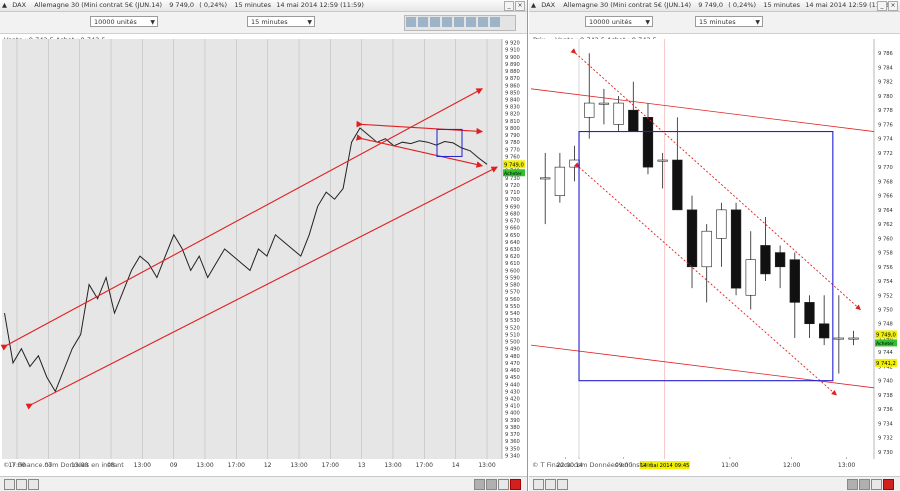 The image size is (900, 491). What do you see at coordinates (392, 465) in the screenshot?
I see `x-tick-label: 13:00` at bounding box center [392, 465].